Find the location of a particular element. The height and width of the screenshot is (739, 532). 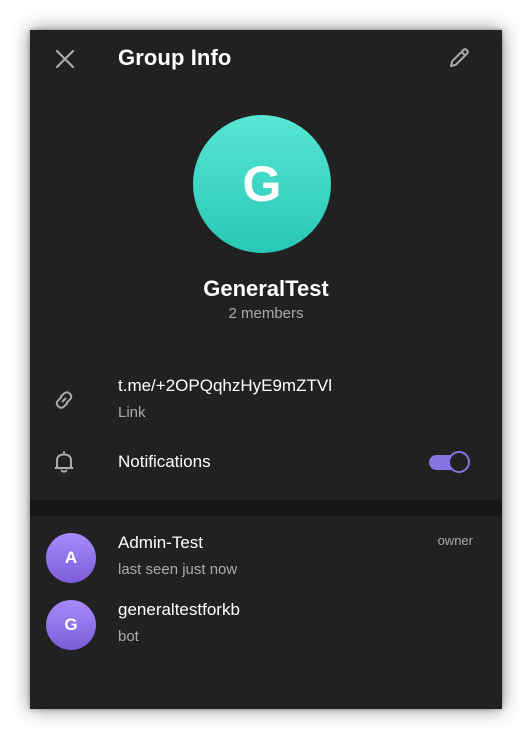

member-row: A Admin-Test last seen just now owner is located at coordinates (266, 558).